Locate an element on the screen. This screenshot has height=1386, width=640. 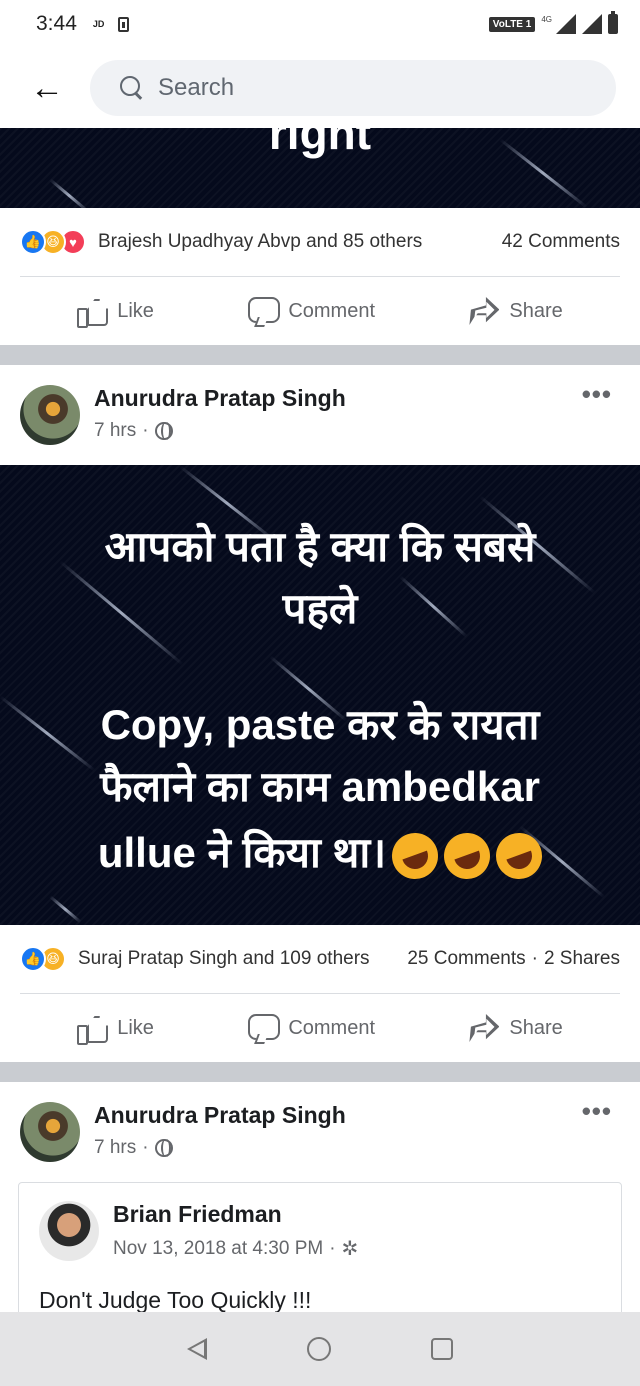
nav-back-icon is located at coordinates (197, 1349).